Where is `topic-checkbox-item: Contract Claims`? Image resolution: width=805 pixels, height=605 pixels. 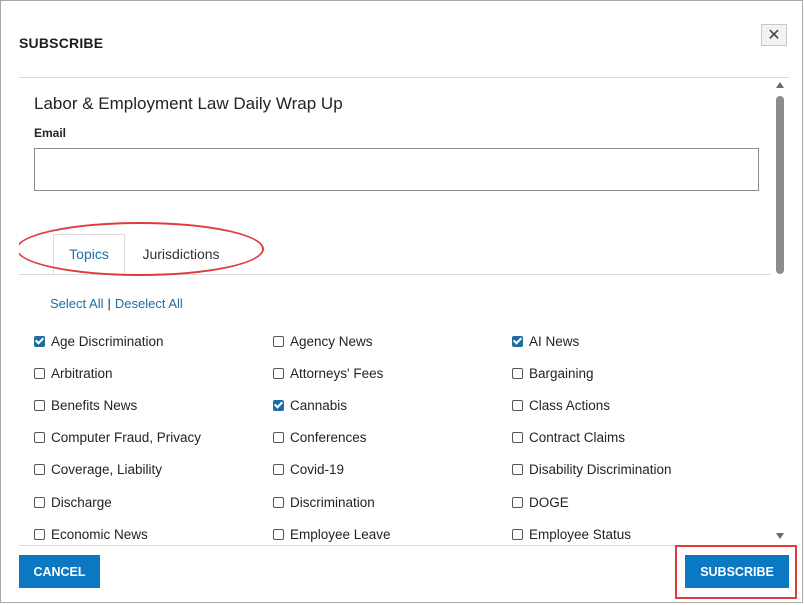 topic-checkbox-item: Contract Claims is located at coordinates (568, 438).